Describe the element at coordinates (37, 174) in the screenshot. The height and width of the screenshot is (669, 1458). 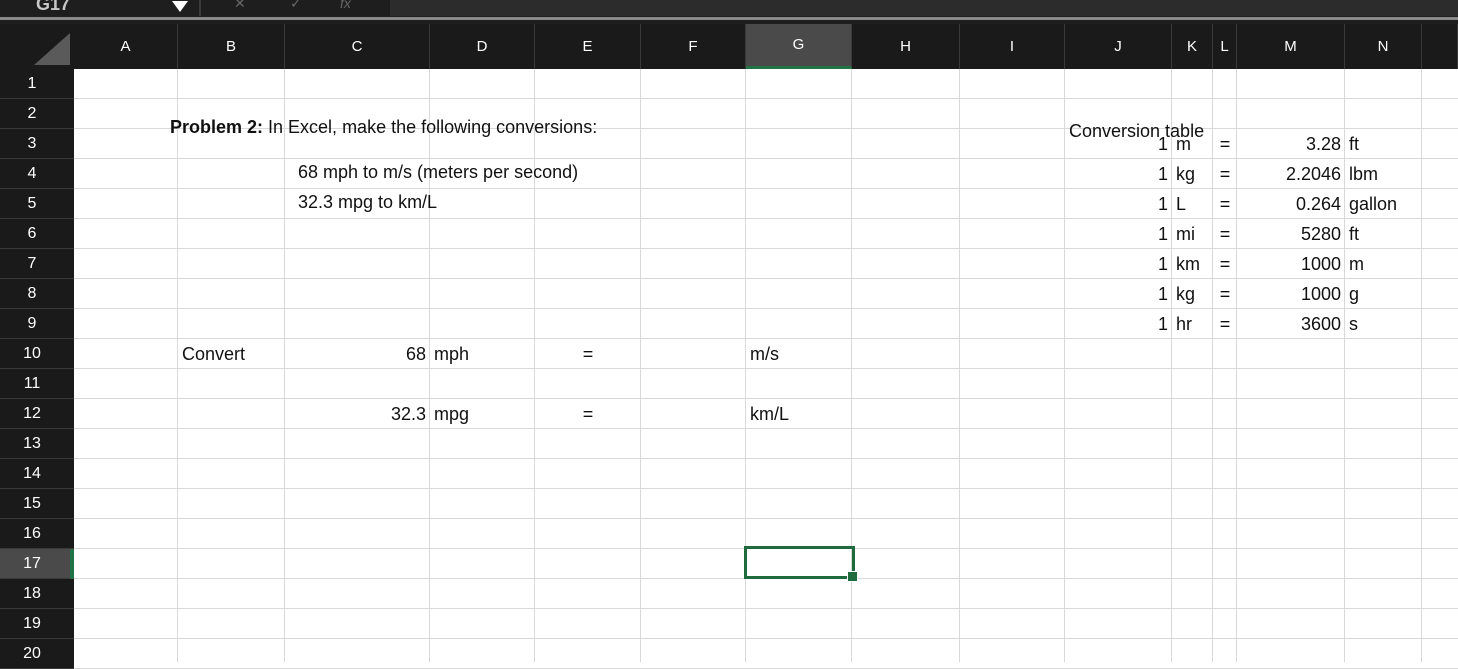
I see `row-header-4: 4` at that location.